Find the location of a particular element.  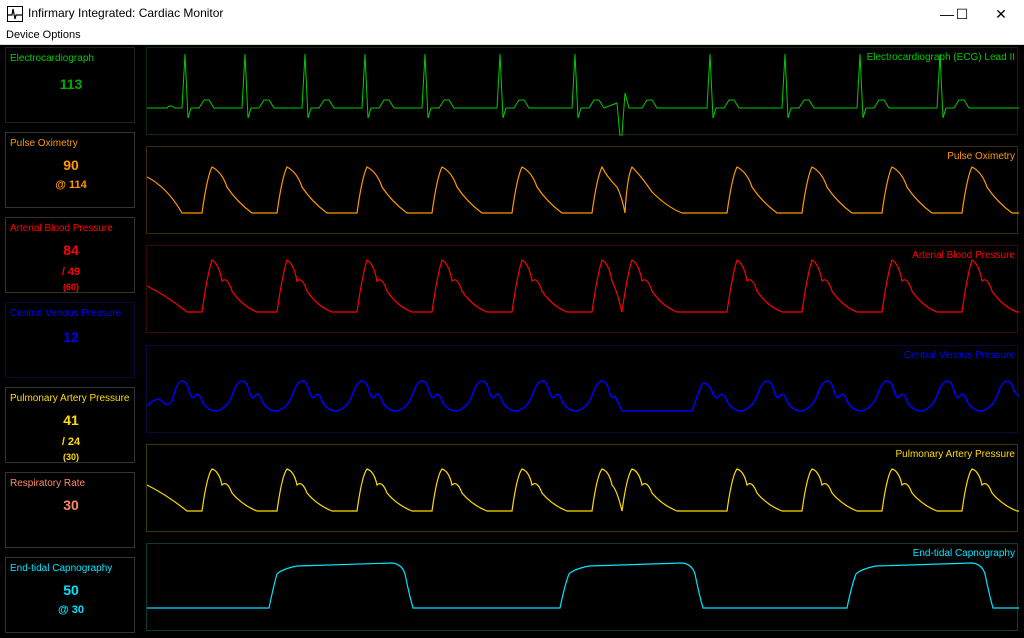

heart-rate-value: 113 is located at coordinates (71, 84).